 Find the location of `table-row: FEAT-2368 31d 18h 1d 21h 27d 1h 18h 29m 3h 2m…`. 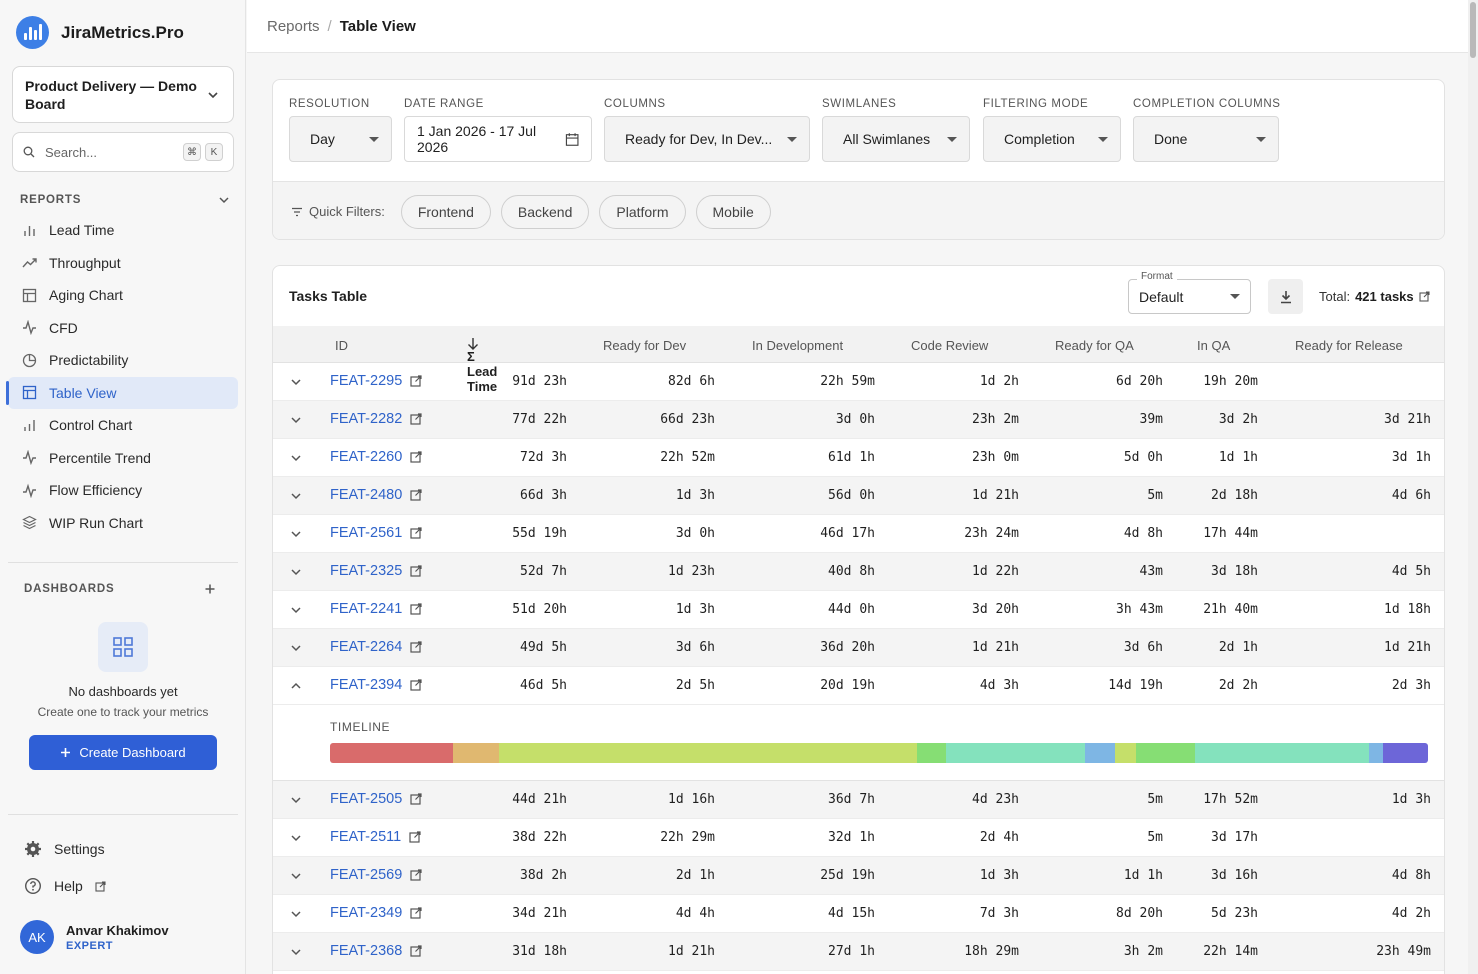

table-row: FEAT-2368 31d 18h 1d 21h 27d 1h 18h 29m 3h 2m… is located at coordinates (858, 952).